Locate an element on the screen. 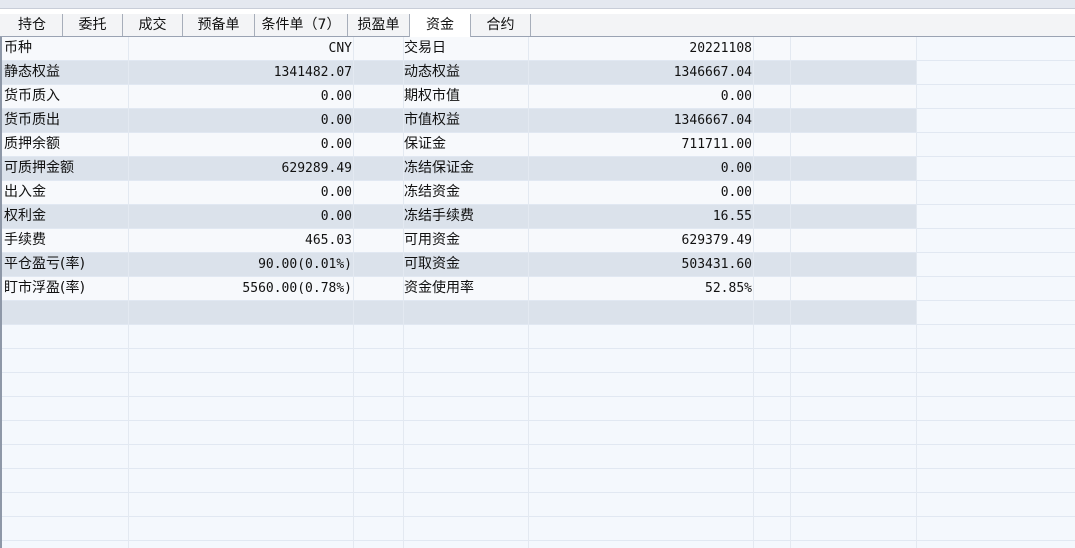 The width and height of the screenshot is (1075, 548). row-label-right: 期权市值 is located at coordinates (432, 96).